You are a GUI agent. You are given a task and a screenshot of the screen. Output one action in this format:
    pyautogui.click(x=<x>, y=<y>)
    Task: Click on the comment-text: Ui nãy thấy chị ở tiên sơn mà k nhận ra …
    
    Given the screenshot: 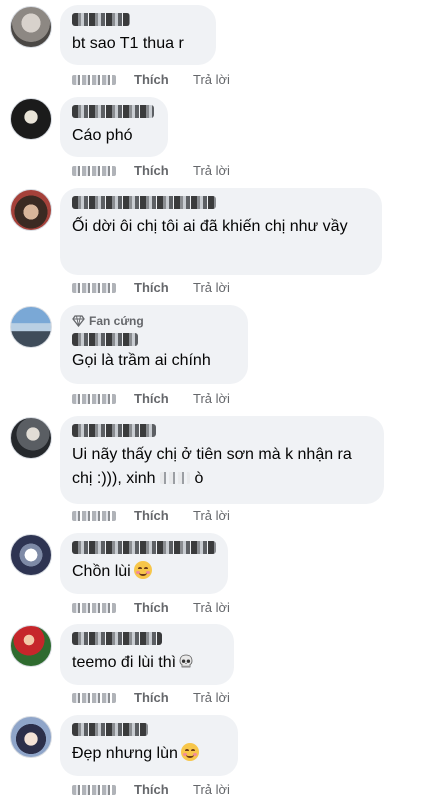 What is the action you would take?
    pyautogui.click(x=212, y=466)
    